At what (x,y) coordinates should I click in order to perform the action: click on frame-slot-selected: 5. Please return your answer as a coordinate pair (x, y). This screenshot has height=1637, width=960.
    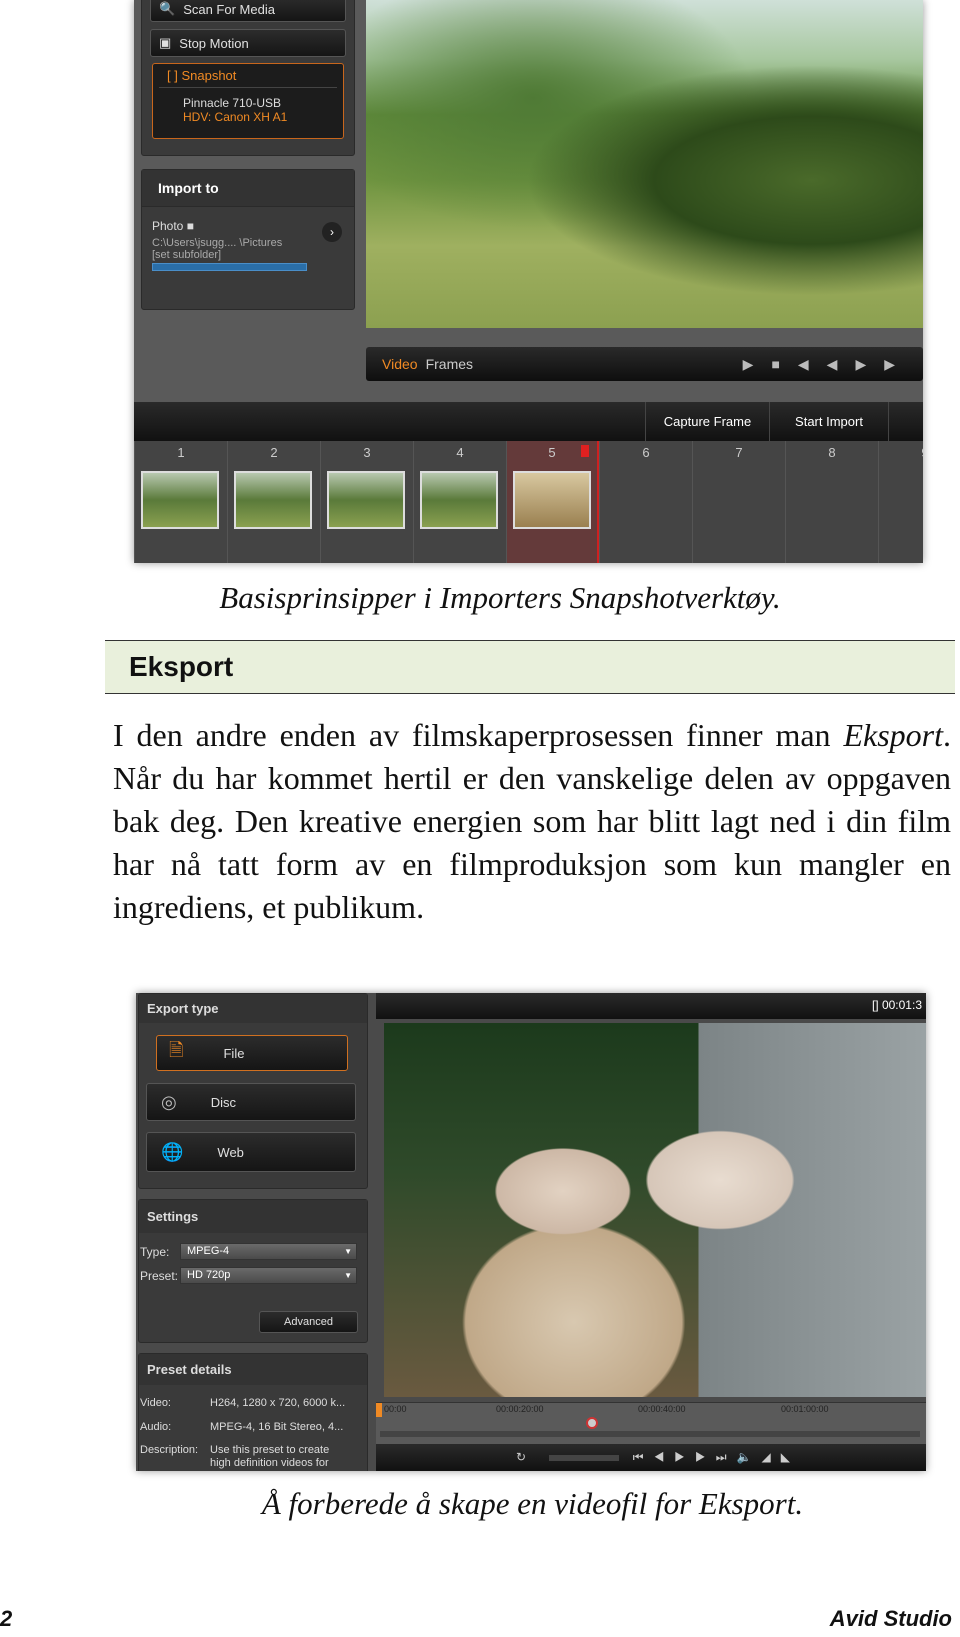
    Looking at the image, I should click on (552, 502).